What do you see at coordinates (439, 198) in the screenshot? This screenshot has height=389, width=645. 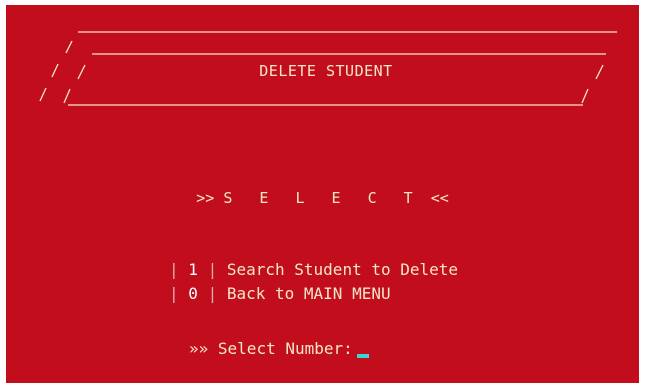 I see `select-right-marker: <<` at bounding box center [439, 198].